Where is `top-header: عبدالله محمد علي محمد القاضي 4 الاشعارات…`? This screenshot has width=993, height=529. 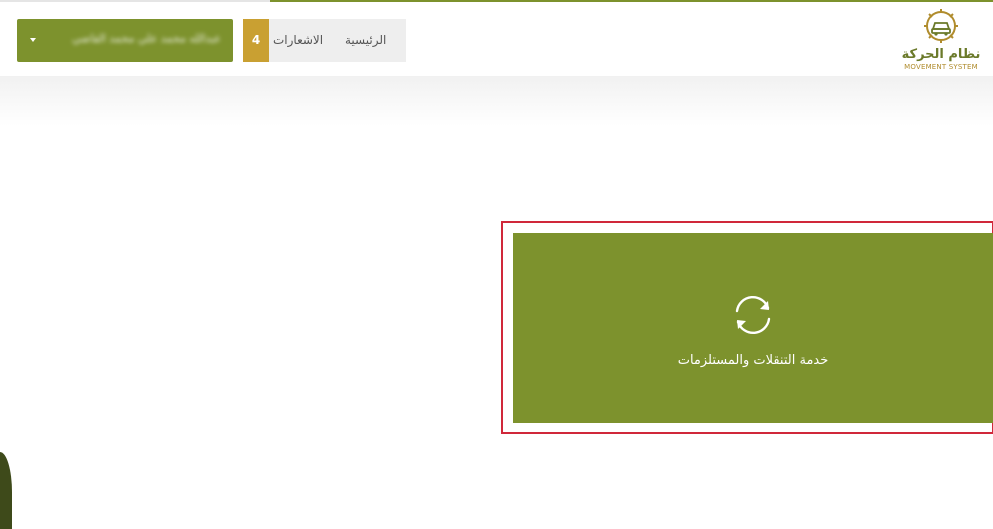 top-header: عبدالله محمد علي محمد القاضي 4 الاشعارات… is located at coordinates (496, 39).